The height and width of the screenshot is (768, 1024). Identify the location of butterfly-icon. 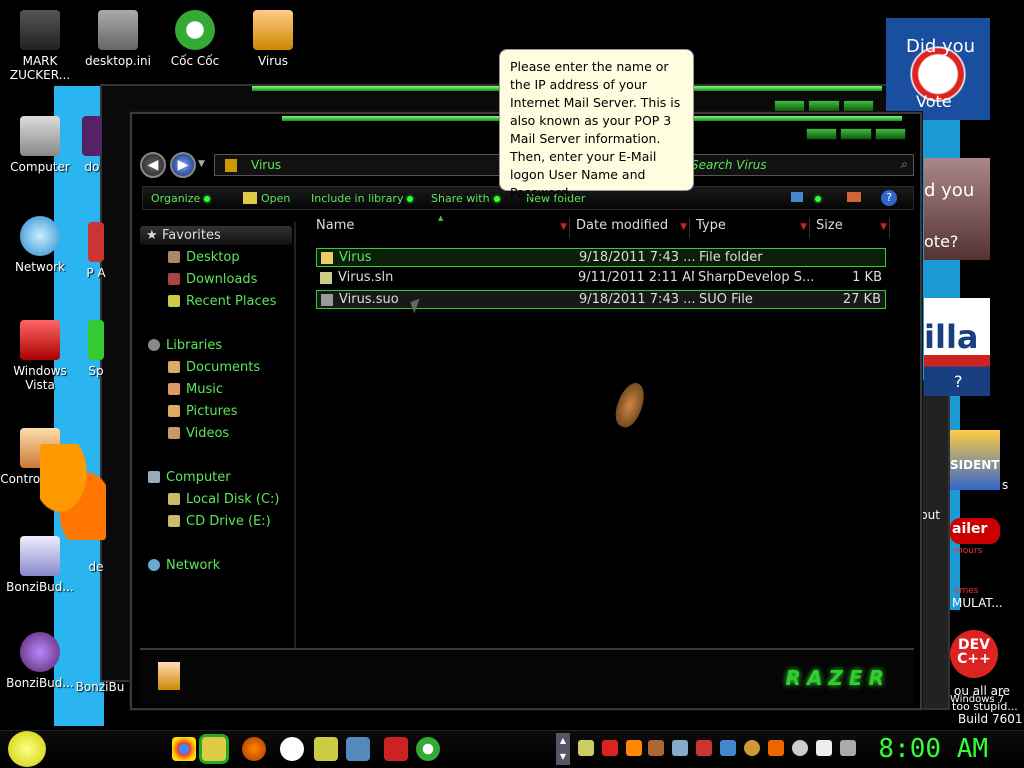
(73, 492).